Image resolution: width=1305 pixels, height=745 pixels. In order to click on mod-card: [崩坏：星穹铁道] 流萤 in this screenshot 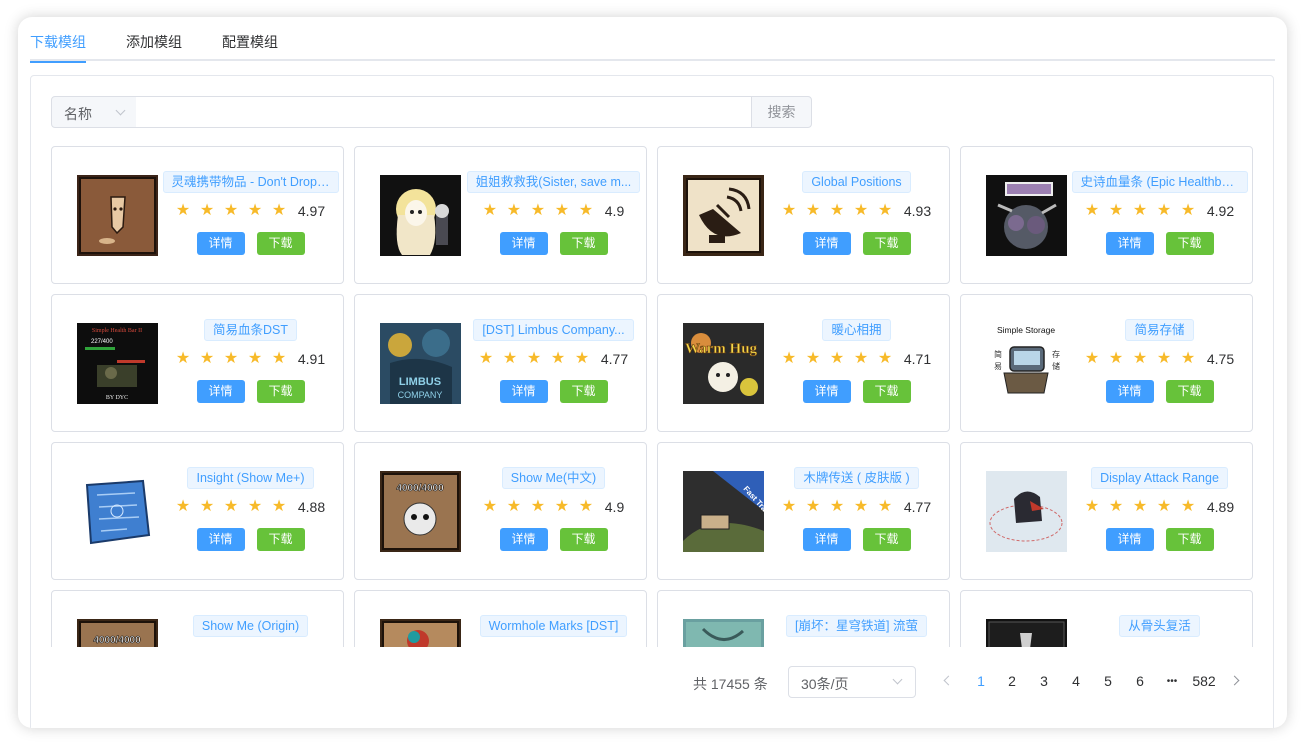, I will do `click(803, 618)`.